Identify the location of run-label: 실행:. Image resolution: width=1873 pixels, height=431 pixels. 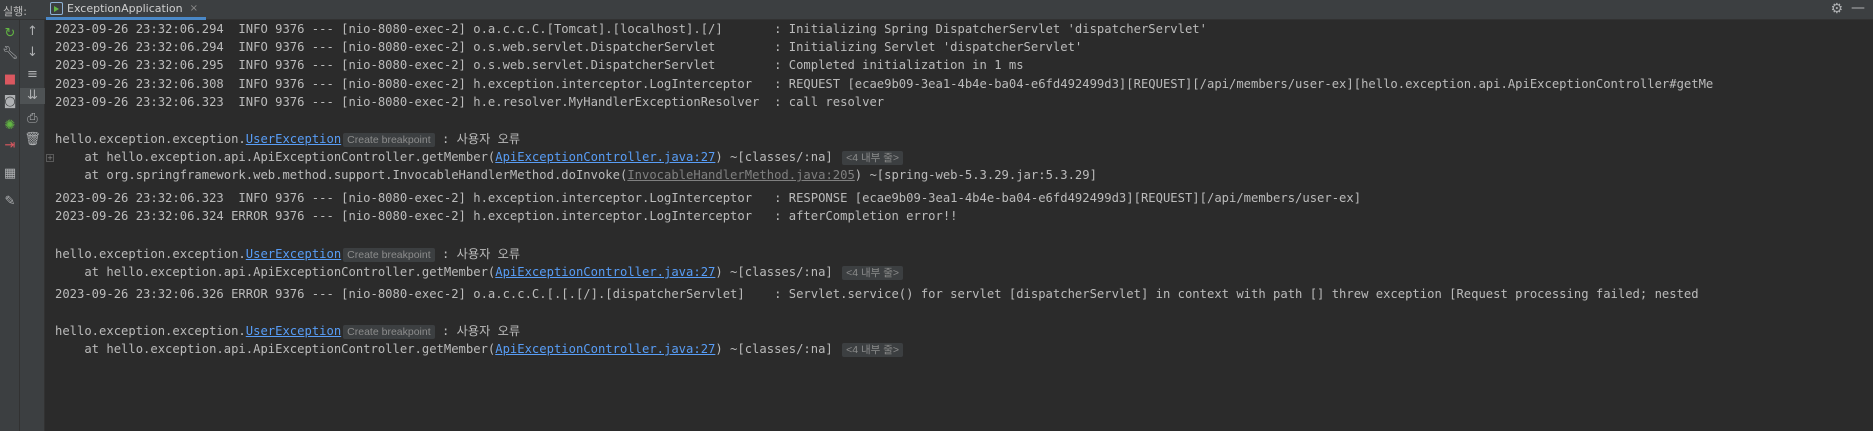
(15, 11).